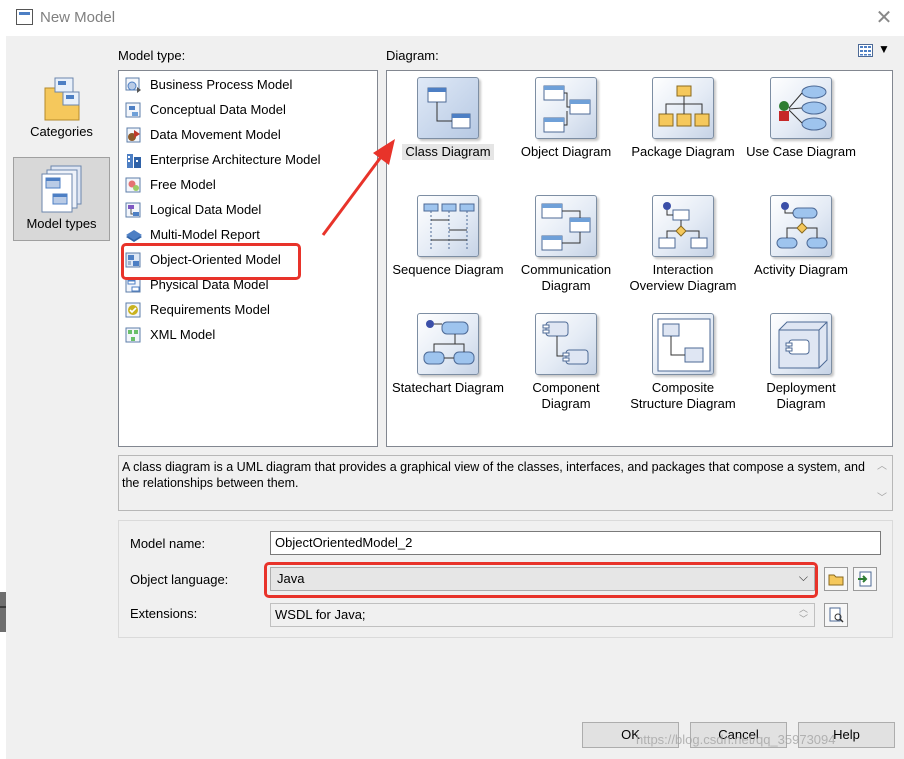 Image resolution: width=904 pixels, height=759 pixels. I want to click on enterprise-architecture-icon, so click(134, 161).